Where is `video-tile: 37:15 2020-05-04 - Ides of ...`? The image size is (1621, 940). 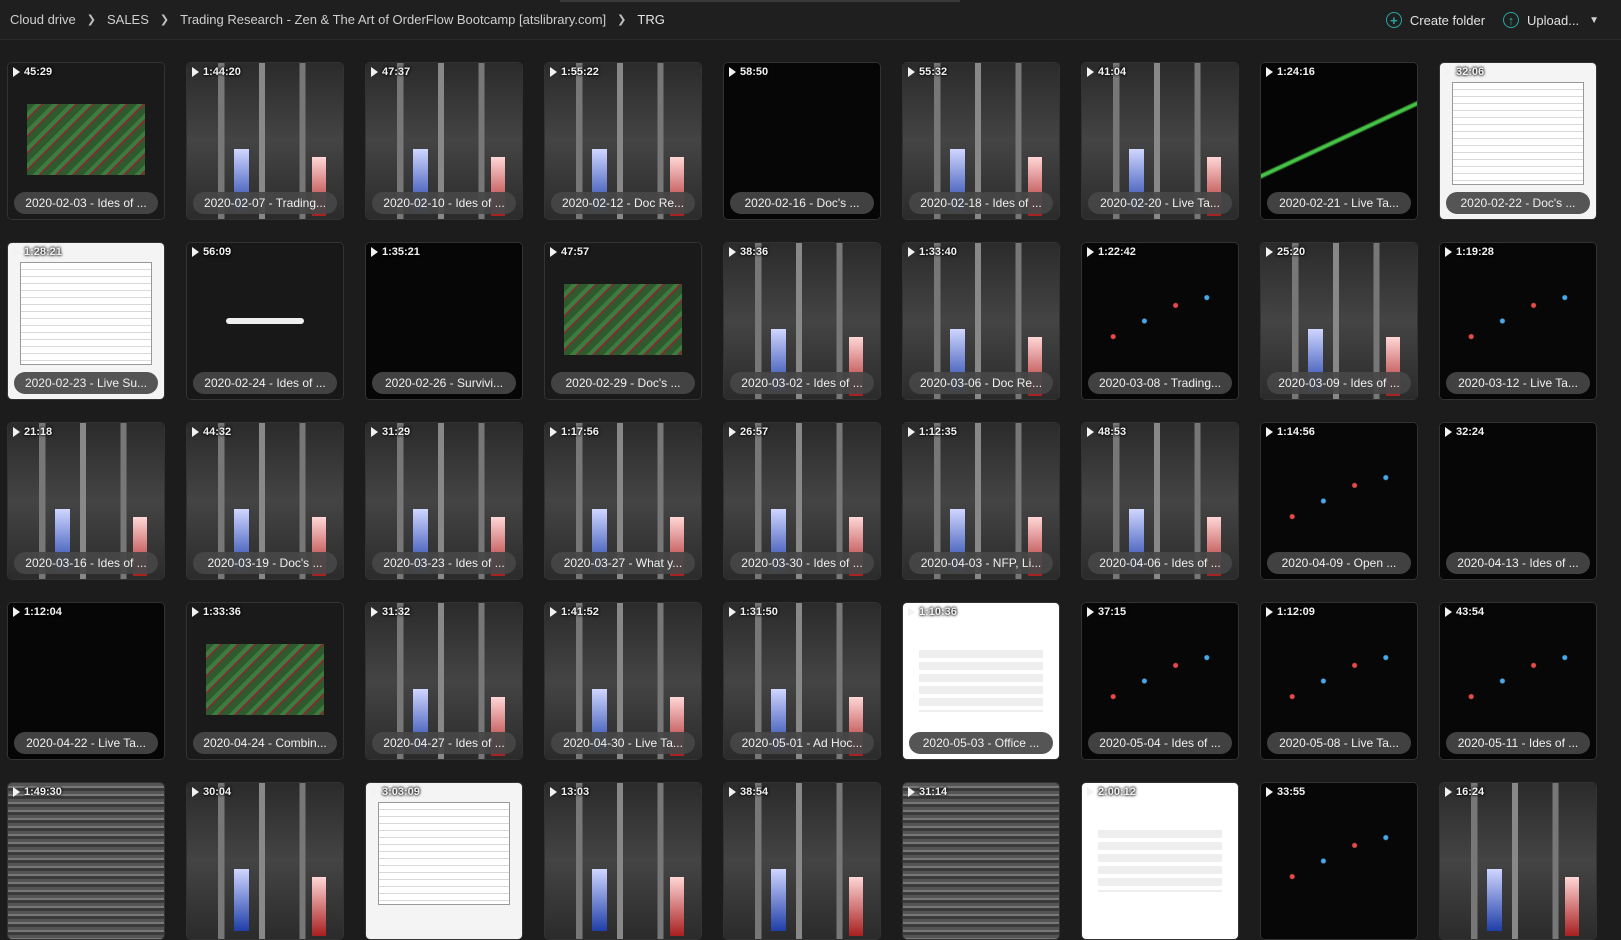
video-tile: 37:15 2020-05-04 - Ides of ... is located at coordinates (1160, 681).